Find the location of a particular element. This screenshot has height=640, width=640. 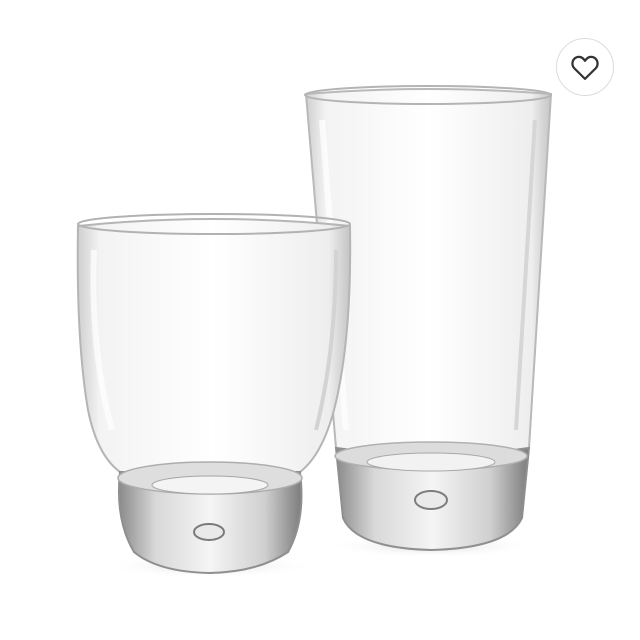

favorite-button is located at coordinates (585, 67).